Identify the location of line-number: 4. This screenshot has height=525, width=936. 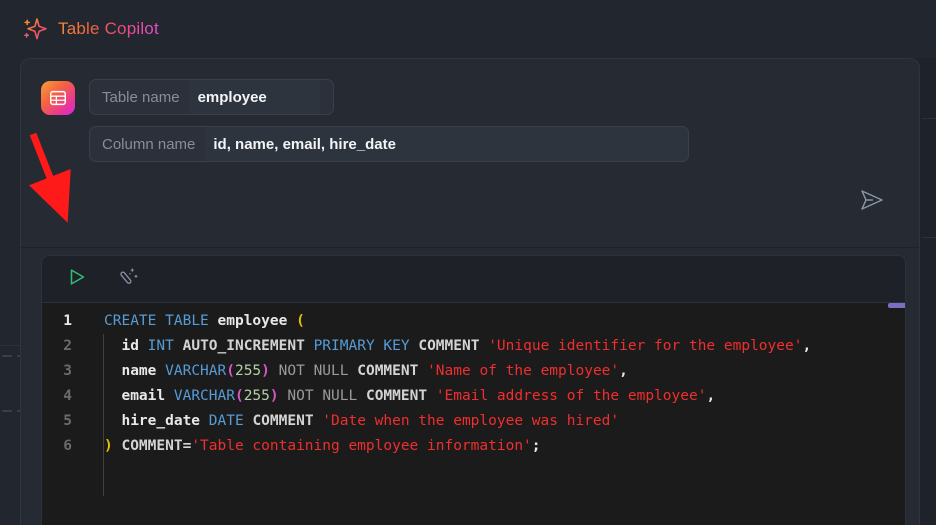
(67, 396).